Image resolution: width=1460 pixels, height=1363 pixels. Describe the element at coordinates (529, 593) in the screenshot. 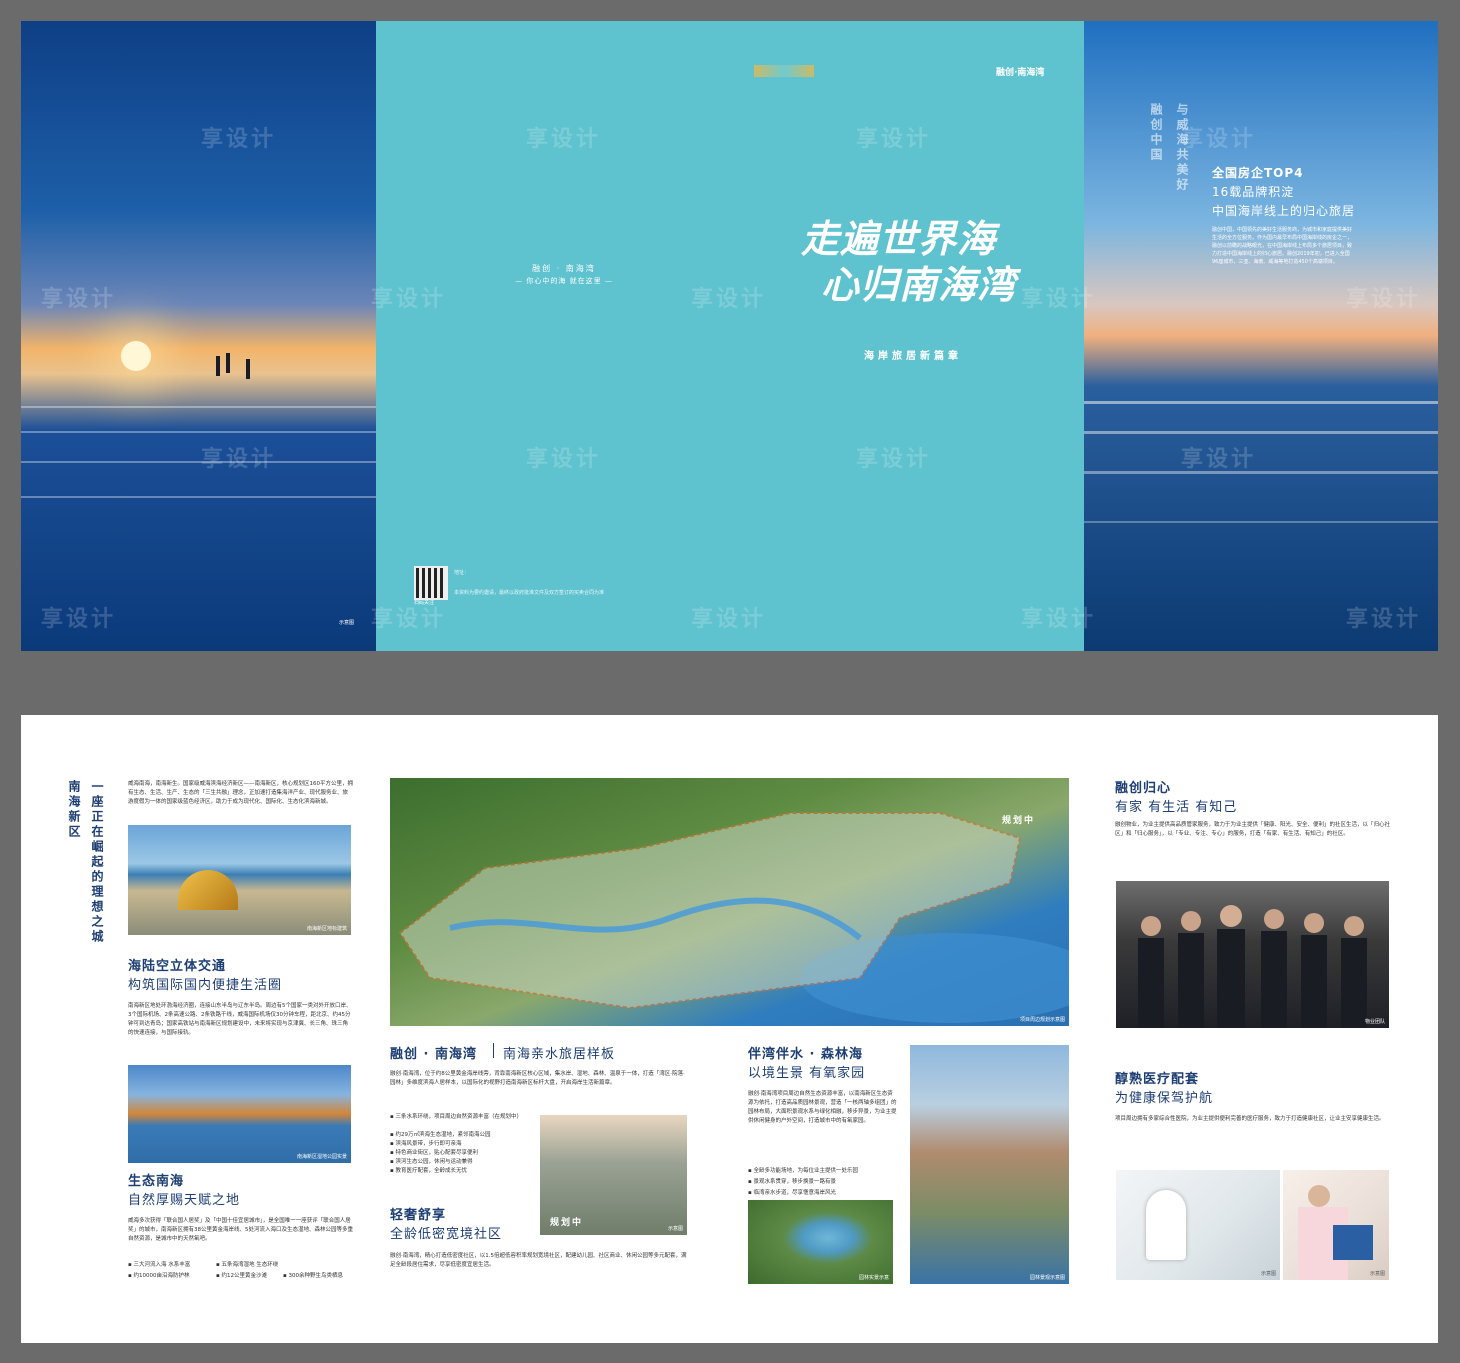

I see `disclaimer-text: 本资料为要约邀请，最终以政府批准文件及双方签订的买卖合同为准` at that location.